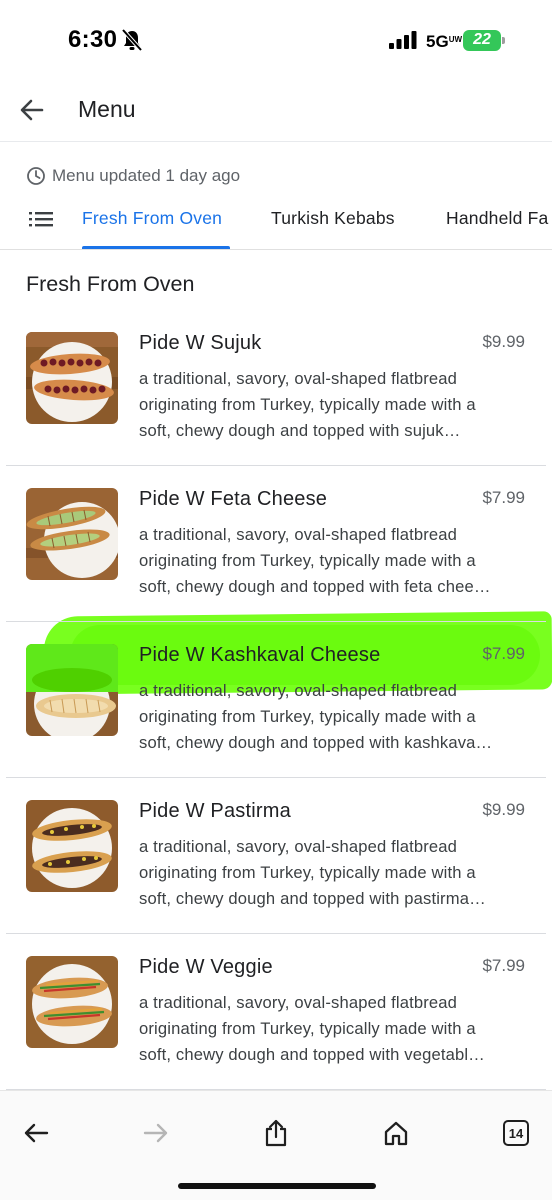 The width and height of the screenshot is (552, 1200). What do you see at coordinates (156, 247) in the screenshot?
I see `active-tab-indicator` at bounding box center [156, 247].